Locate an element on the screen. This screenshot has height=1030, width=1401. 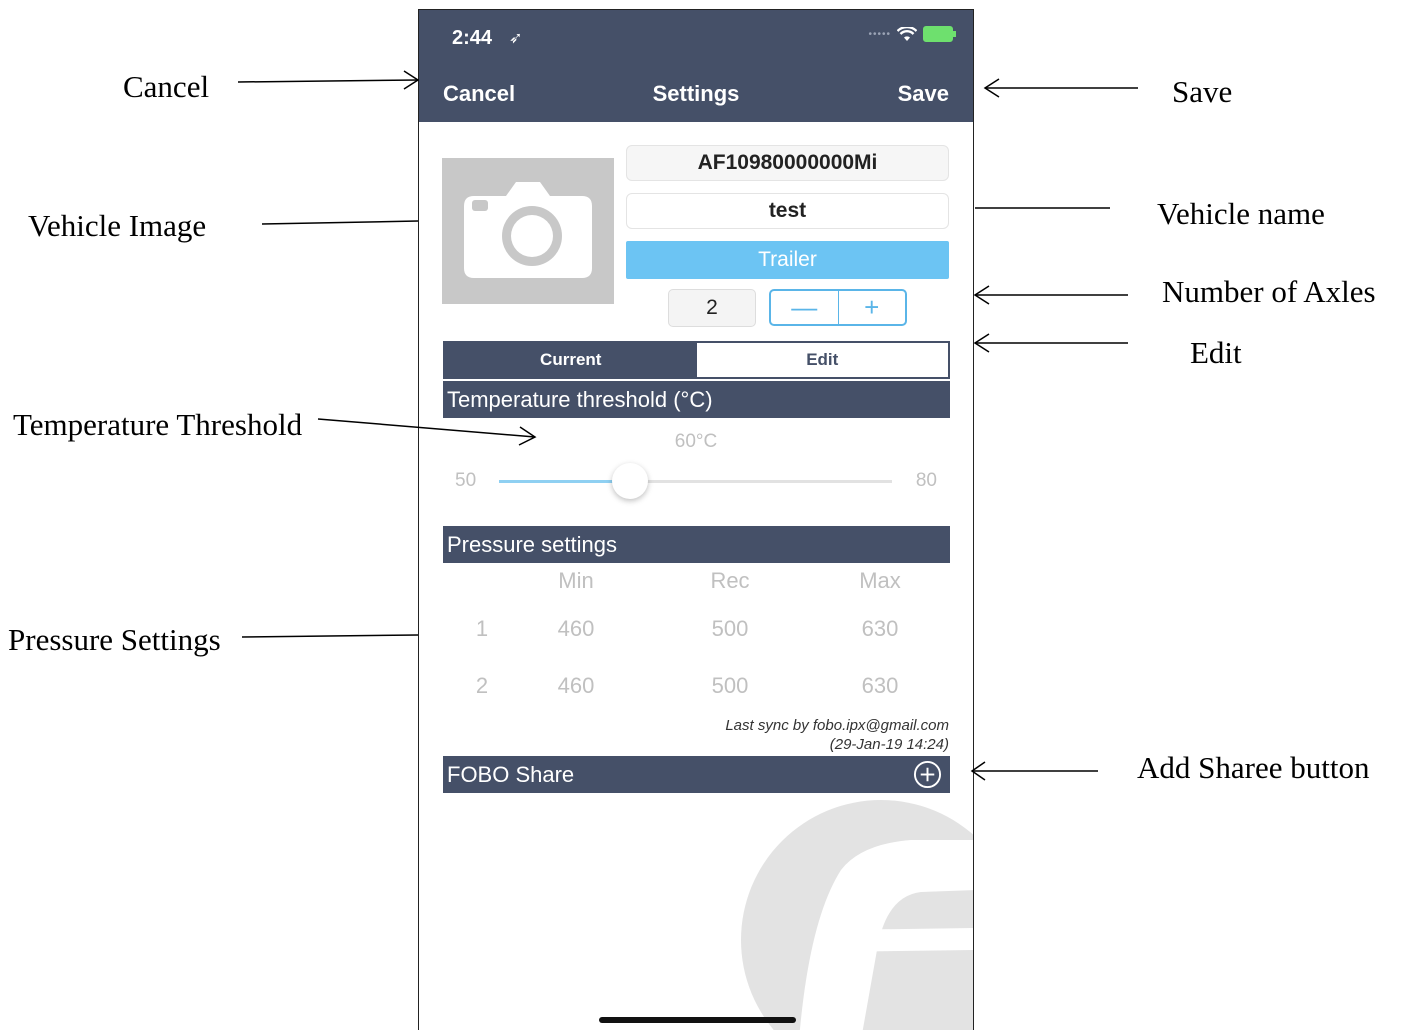
annotation-vehicle-image: Vehicle Image is located at coordinates (117, 225).